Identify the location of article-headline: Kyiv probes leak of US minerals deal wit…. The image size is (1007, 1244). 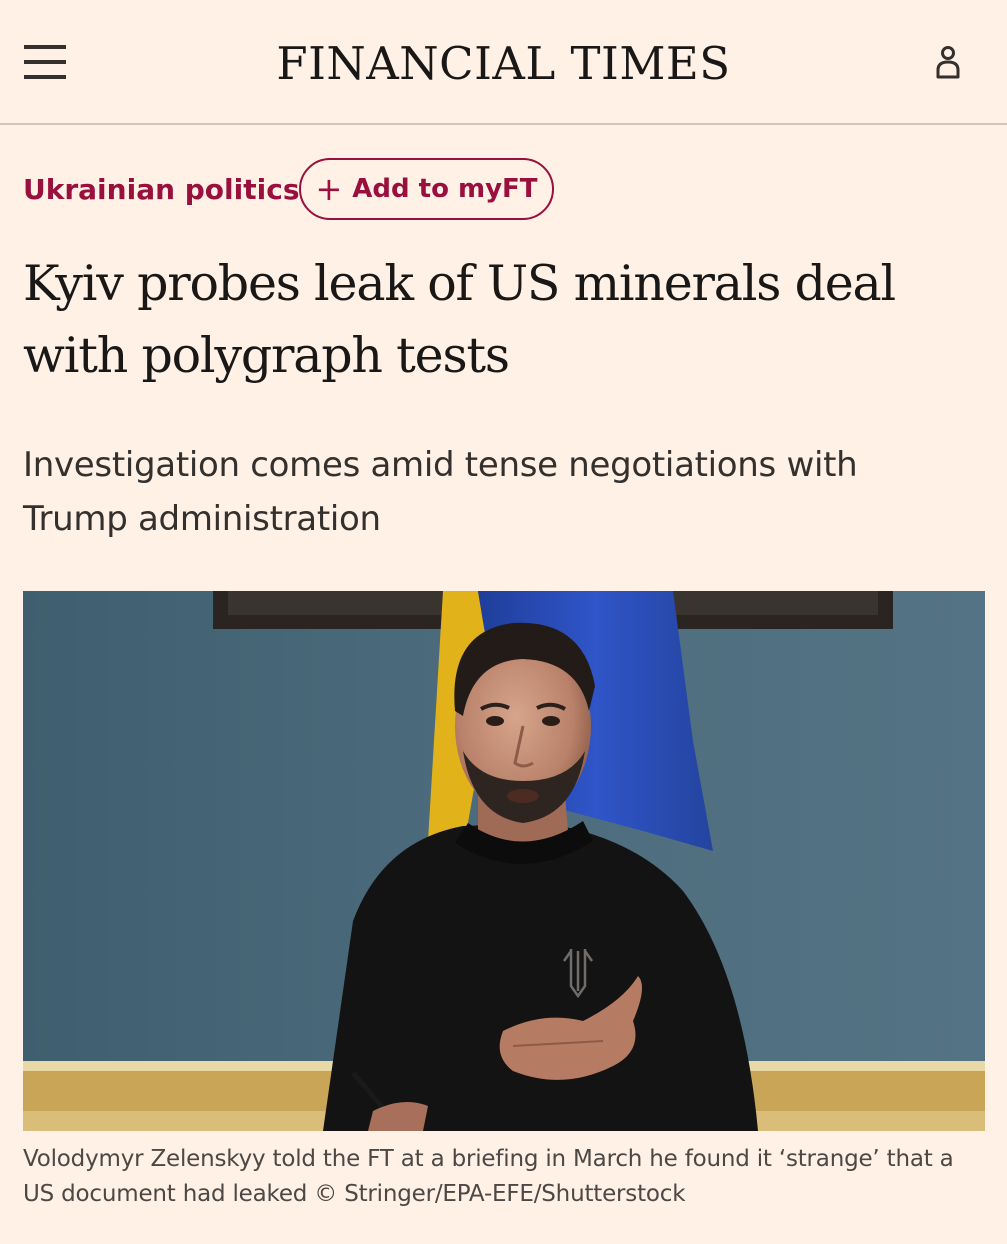
(459, 319).